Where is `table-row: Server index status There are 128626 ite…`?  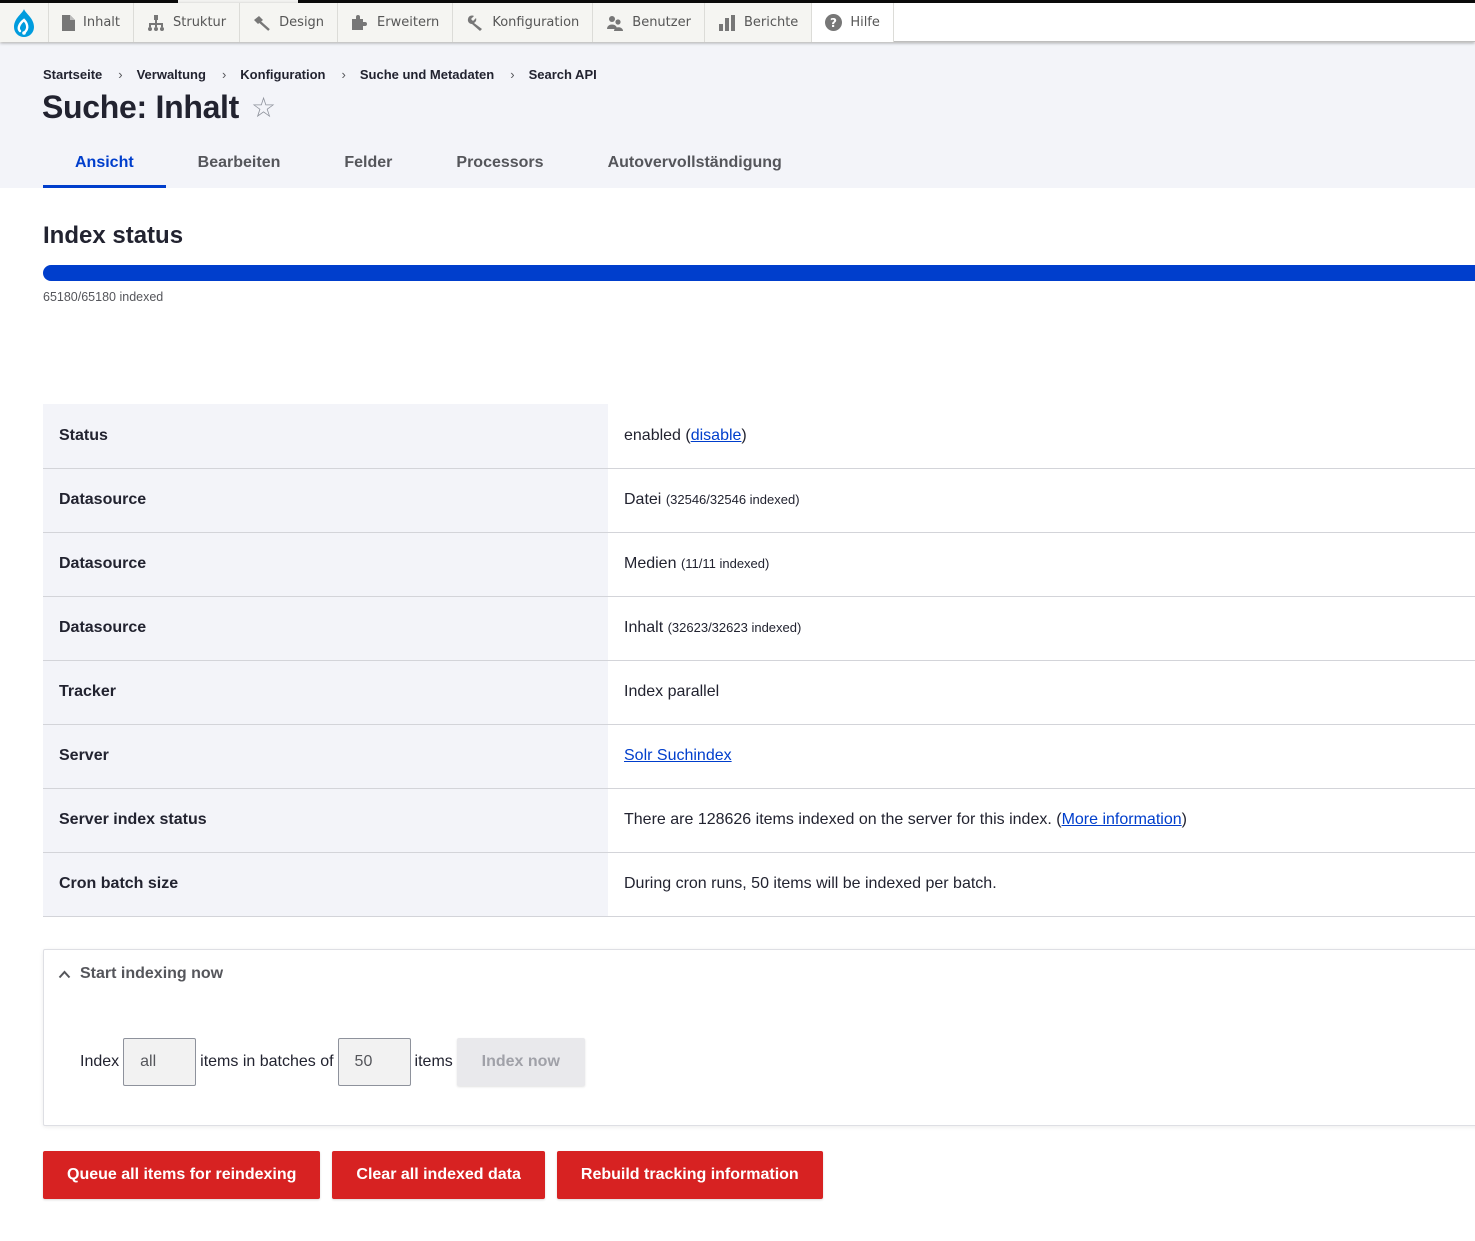
table-row: Server index status There are 128626 ite… is located at coordinates (759, 820).